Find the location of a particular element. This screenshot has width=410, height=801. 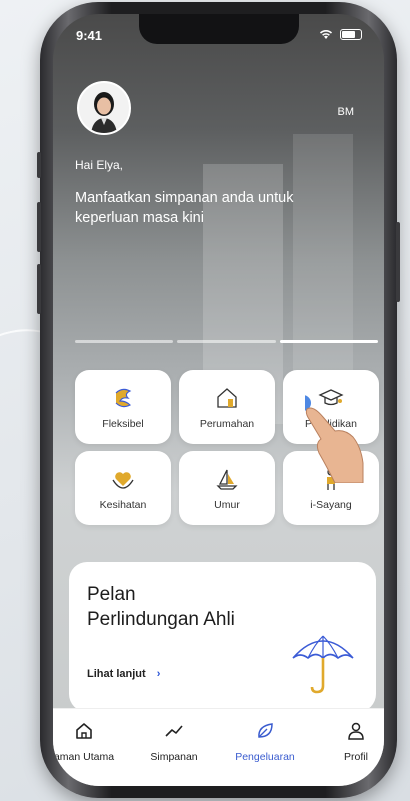

profile-photo is located at coordinates (104, 108).